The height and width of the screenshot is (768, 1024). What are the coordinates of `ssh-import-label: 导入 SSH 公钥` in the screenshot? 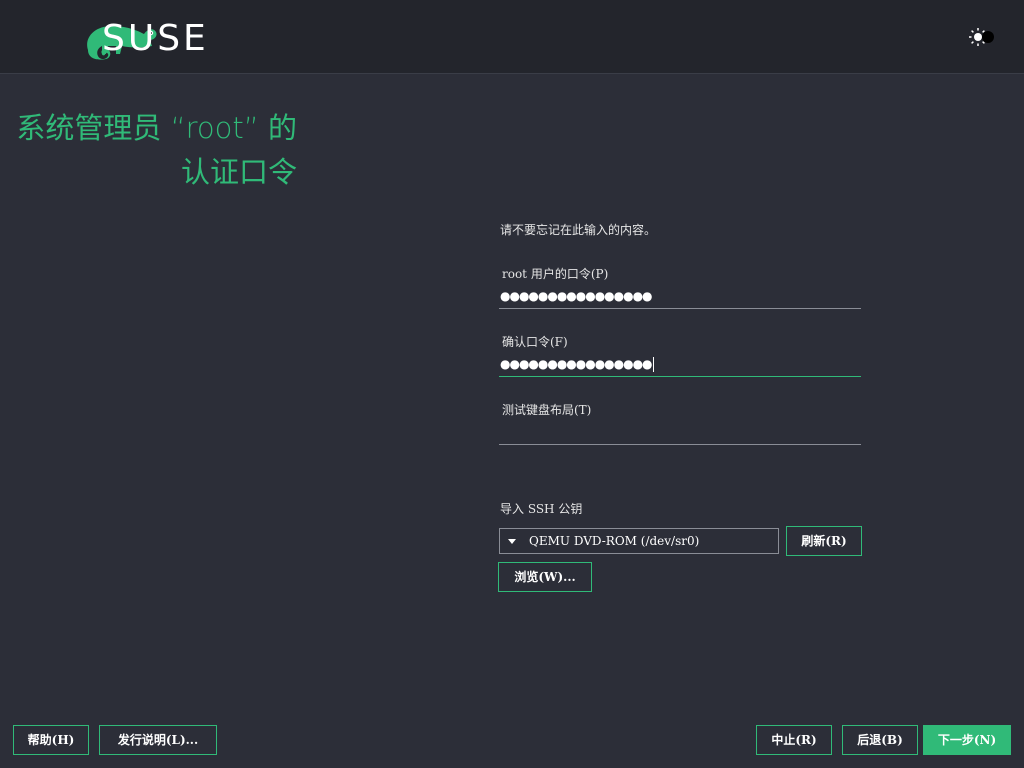 It's located at (541, 509).